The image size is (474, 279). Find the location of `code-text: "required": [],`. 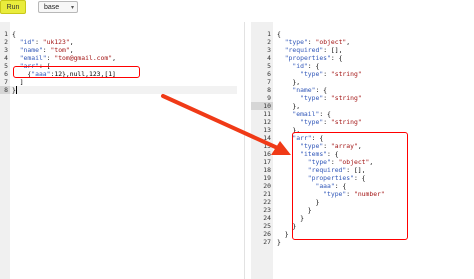

code-text: "required": [], is located at coordinates (313, 50).